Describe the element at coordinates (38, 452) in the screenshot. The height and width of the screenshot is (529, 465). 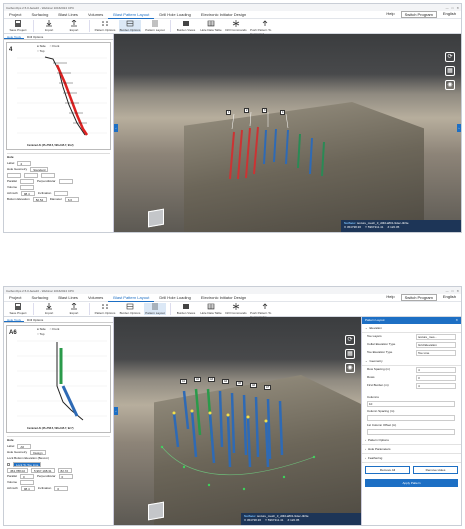
I see `geometry-select: Design` at that location.